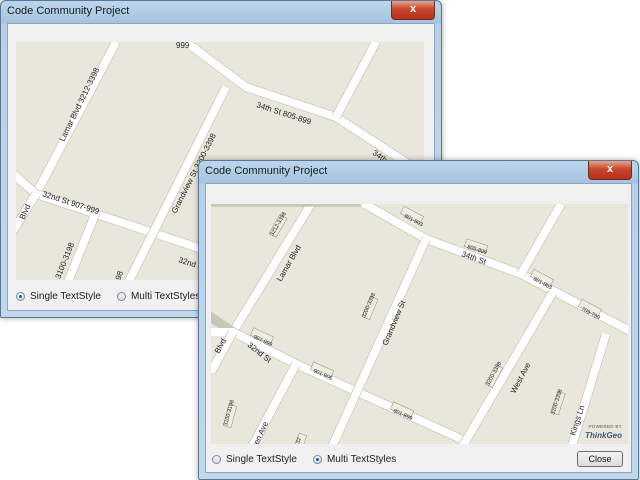 Image resolution: width=640 pixels, height=480 pixels. Describe the element at coordinates (610, 170) in the screenshot. I see `front-window-close-icon: x` at that location.